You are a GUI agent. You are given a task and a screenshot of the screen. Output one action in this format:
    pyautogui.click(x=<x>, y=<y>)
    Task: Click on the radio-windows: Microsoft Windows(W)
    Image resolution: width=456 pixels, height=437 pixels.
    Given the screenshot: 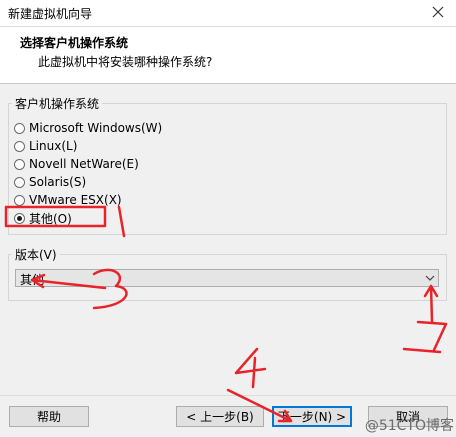 What is the action you would take?
    pyautogui.click(x=88, y=128)
    